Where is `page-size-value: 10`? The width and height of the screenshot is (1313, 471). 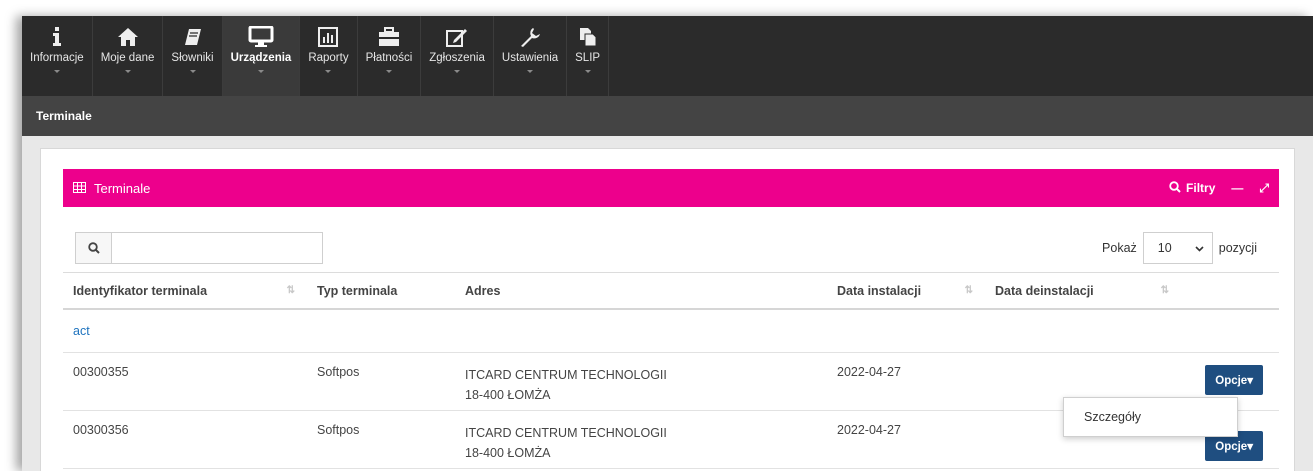 page-size-value: 10 is located at coordinates (1164, 248).